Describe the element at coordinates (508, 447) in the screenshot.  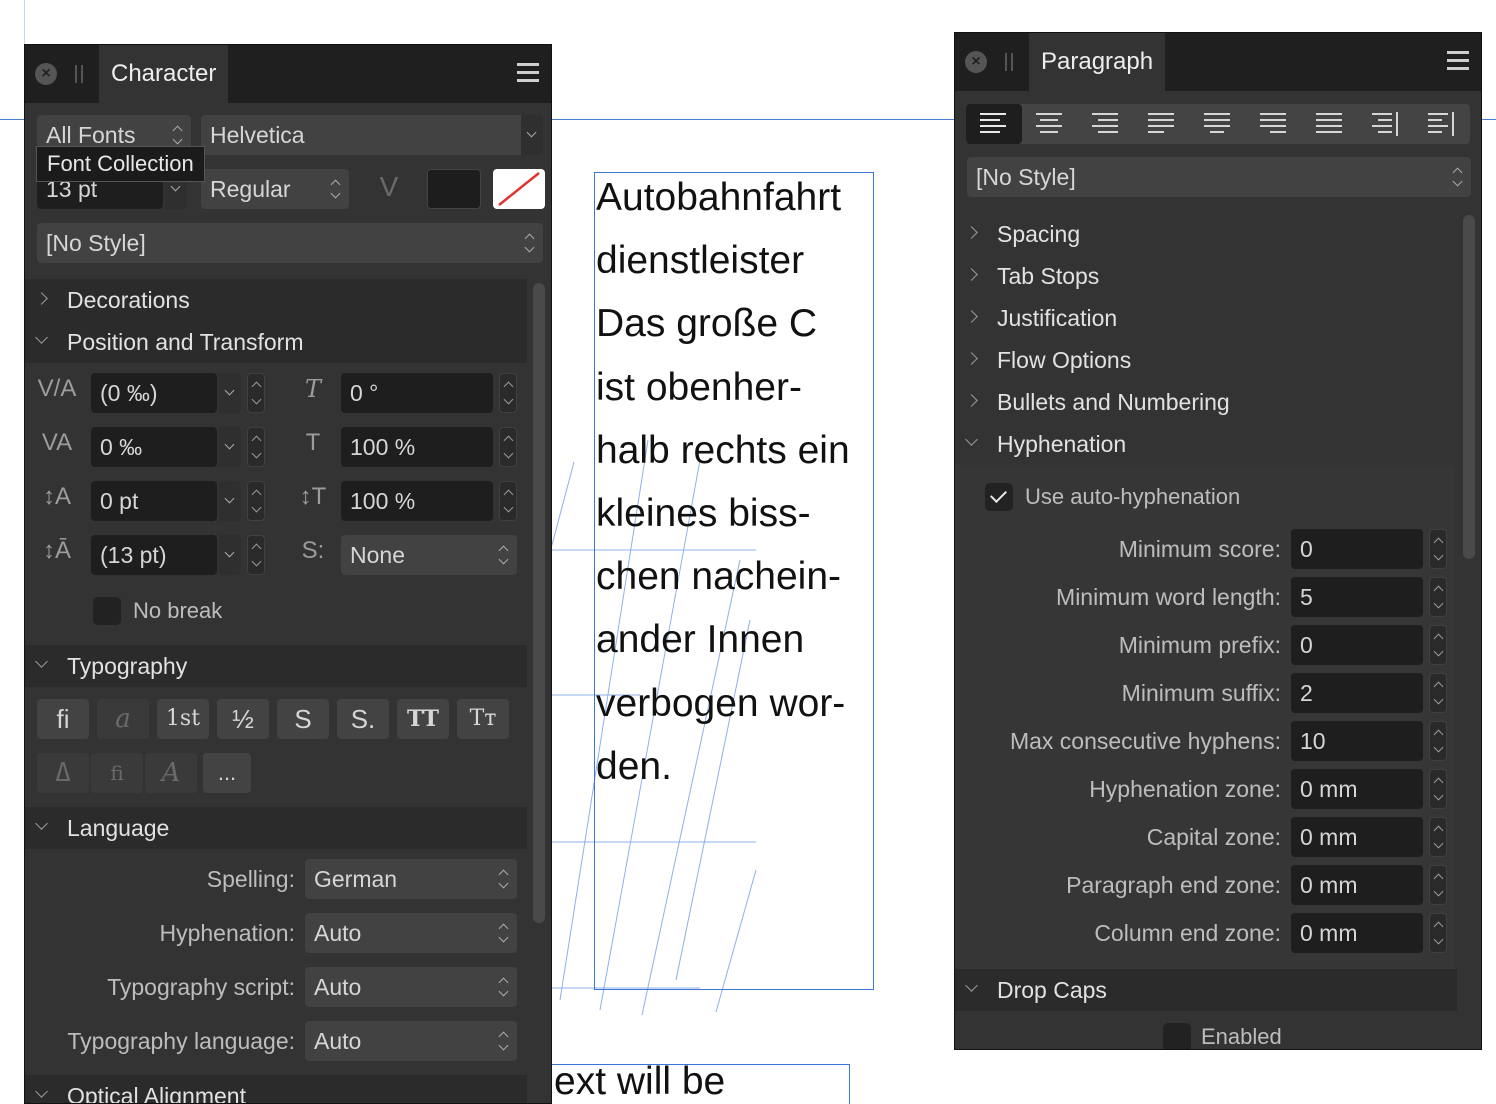
I see `horizontal-scale-stepper` at that location.